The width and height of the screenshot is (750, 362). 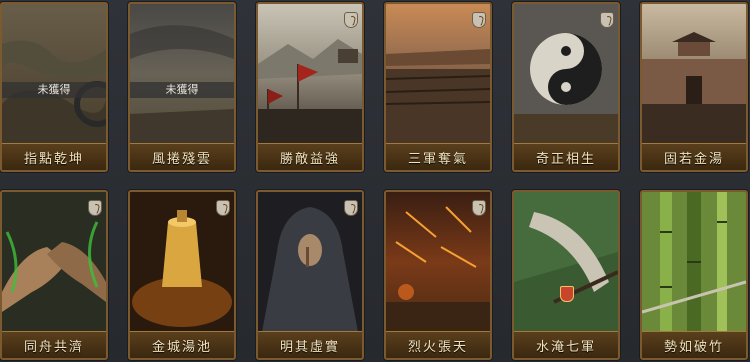 I want to click on card-tong-zhou-gong-ji: 同舟共濟, so click(x=54, y=275).